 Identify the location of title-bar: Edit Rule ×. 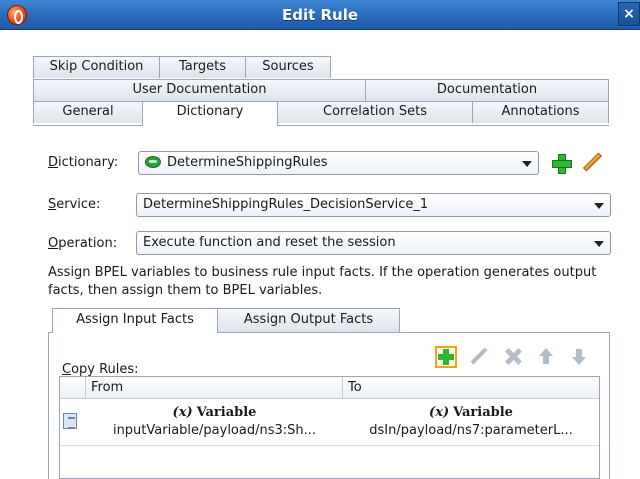
(320, 15).